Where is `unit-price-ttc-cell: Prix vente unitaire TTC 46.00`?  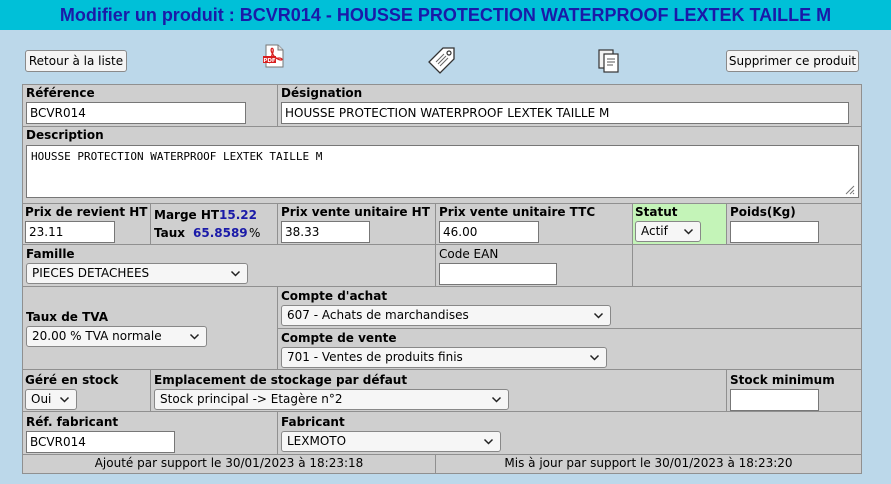 unit-price-ttc-cell: Prix vente unitaire TTC 46.00 is located at coordinates (534, 224).